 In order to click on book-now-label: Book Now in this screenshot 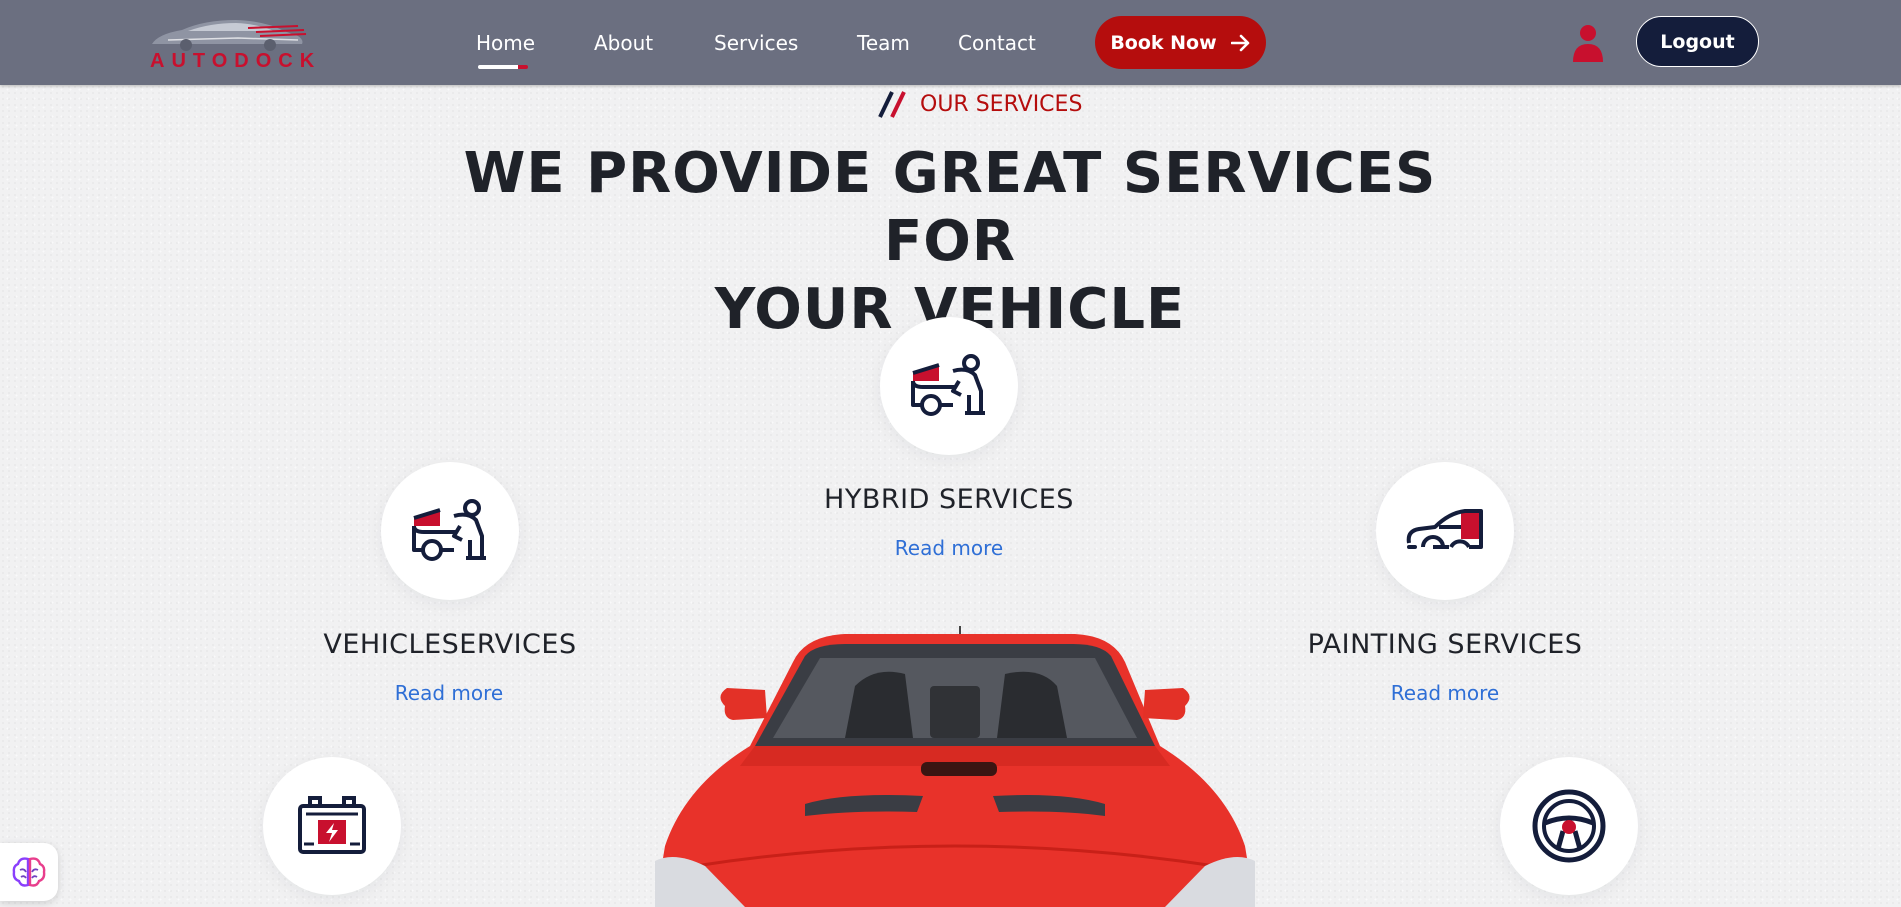, I will do `click(1163, 42)`.